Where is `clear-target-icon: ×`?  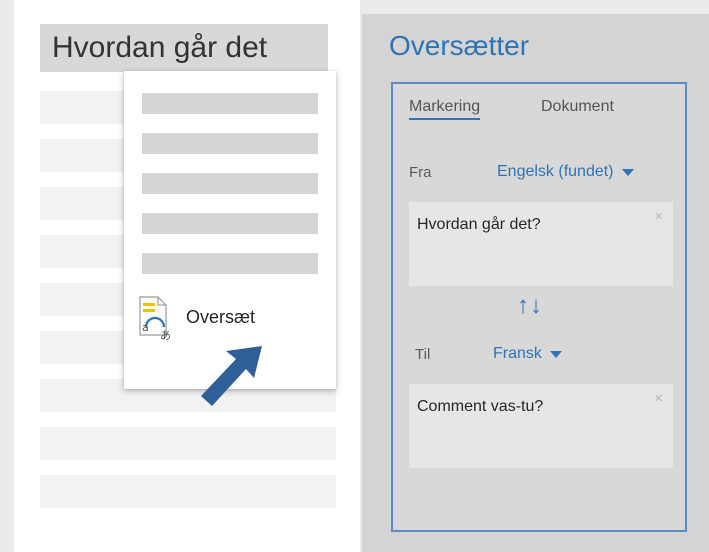 clear-target-icon: × is located at coordinates (658, 398).